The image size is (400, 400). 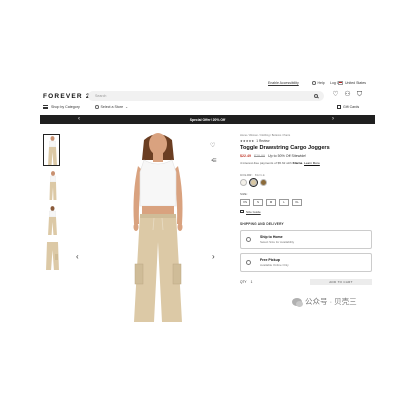 What do you see at coordinates (259, 156) in the screenshot?
I see `original-price: $29.99` at bounding box center [259, 156].